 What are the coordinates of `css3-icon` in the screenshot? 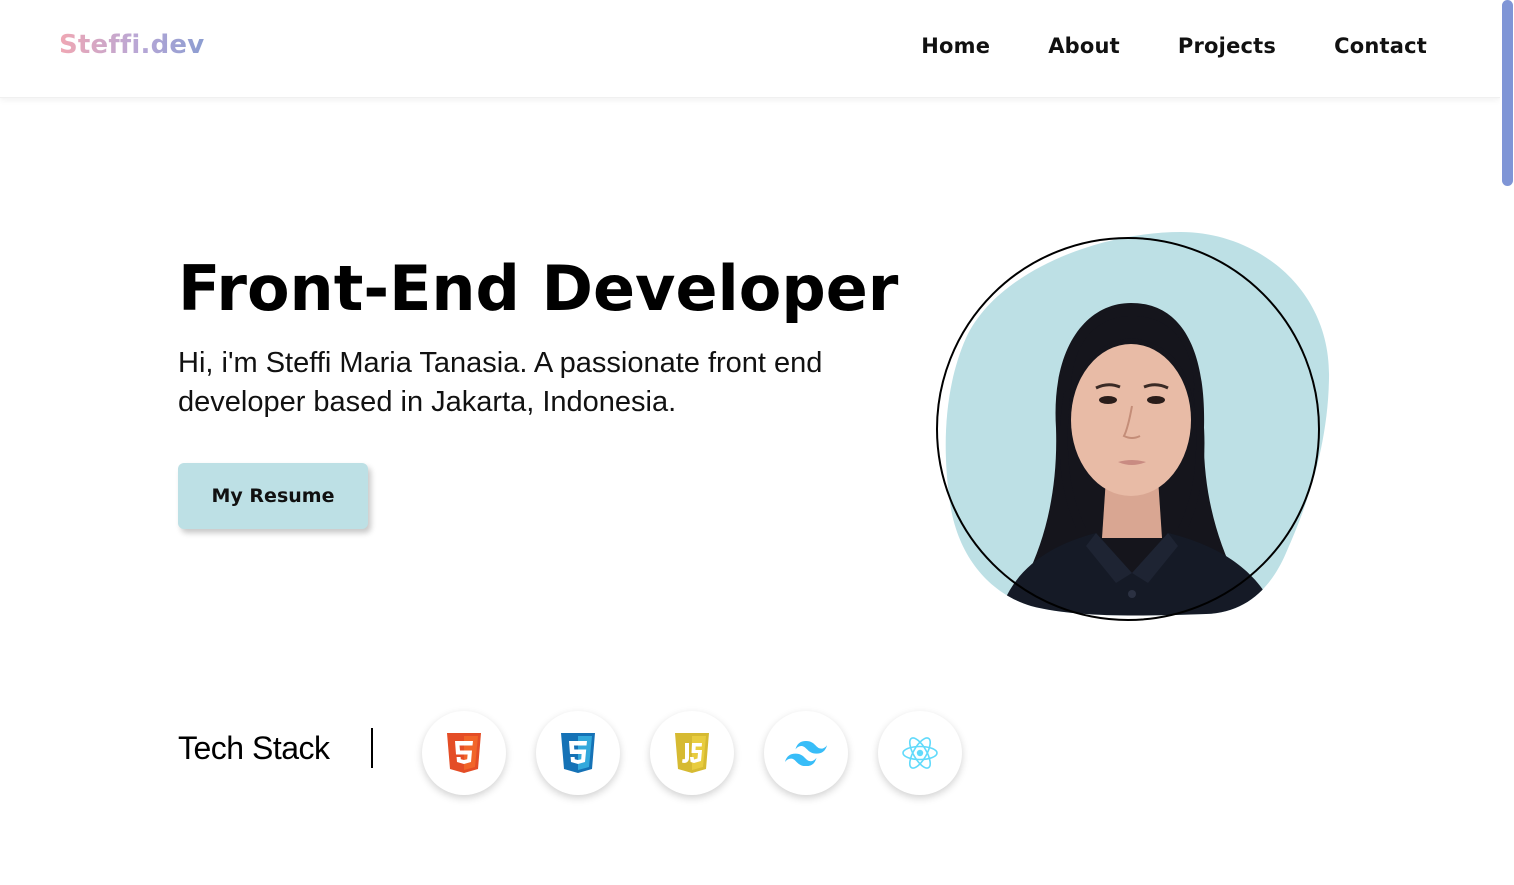 It's located at (578, 753).